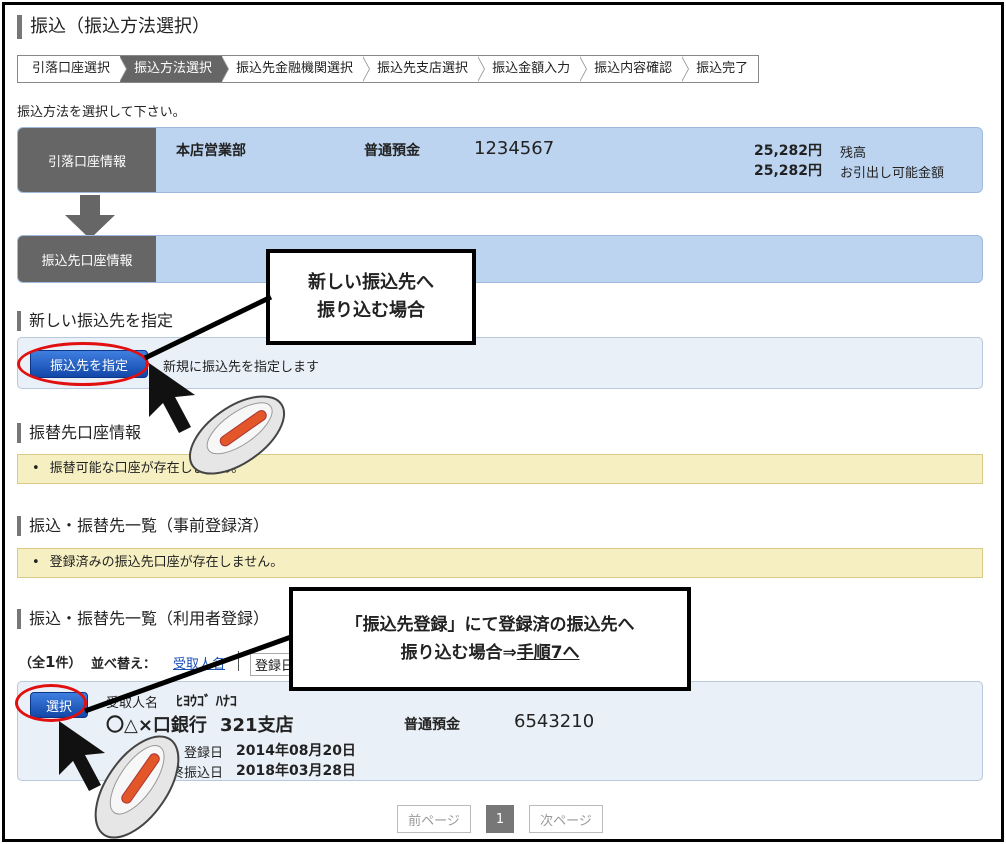  Describe the element at coordinates (87, 259) in the screenshot. I see `dest-account-label: 振込先口座情報` at that location.